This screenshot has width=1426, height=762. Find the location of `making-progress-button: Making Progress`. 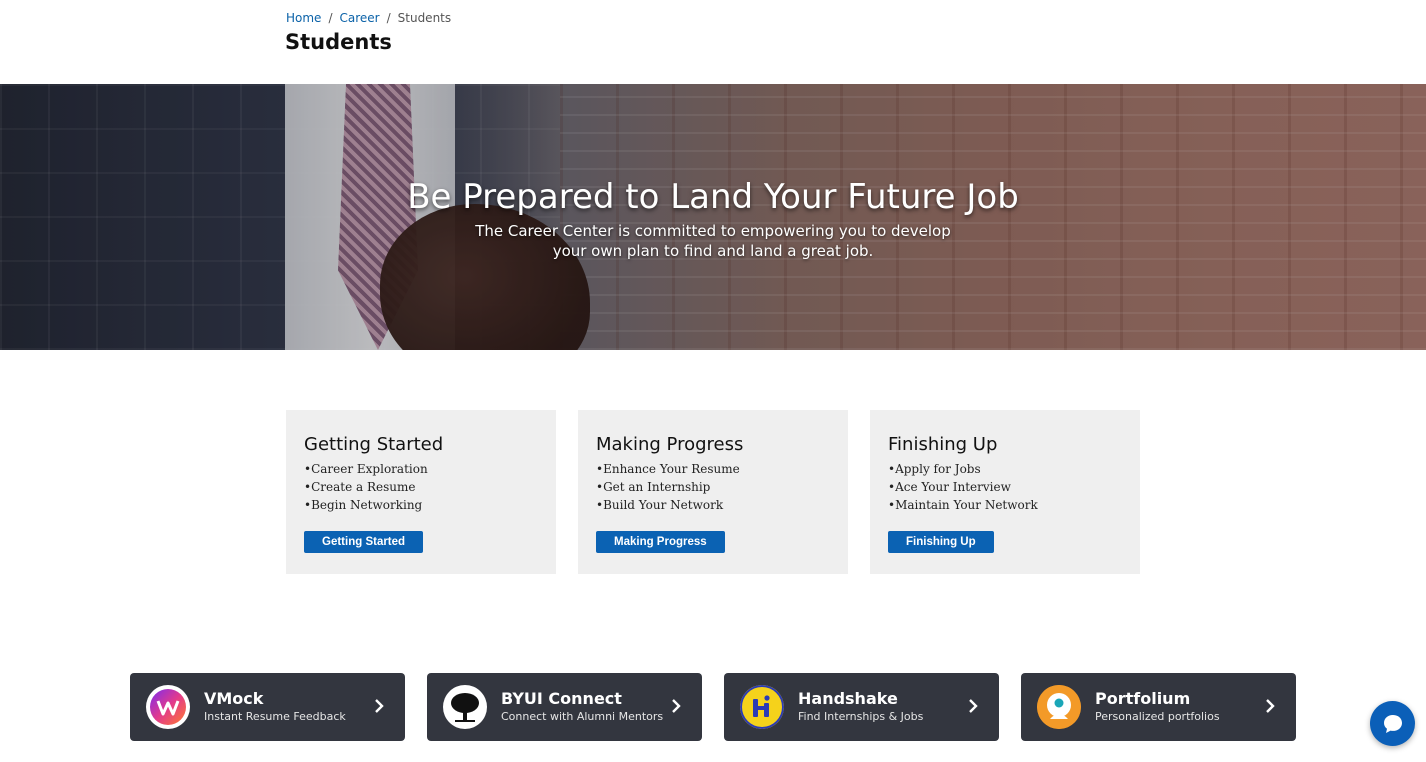

making-progress-button: Making Progress is located at coordinates (660, 542).